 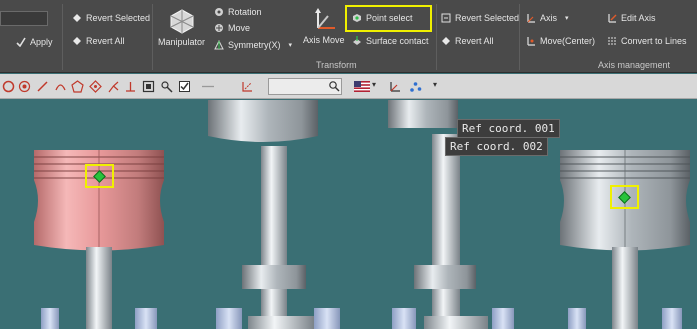 I want to click on revert-selected-icon, so click(x=77, y=18).